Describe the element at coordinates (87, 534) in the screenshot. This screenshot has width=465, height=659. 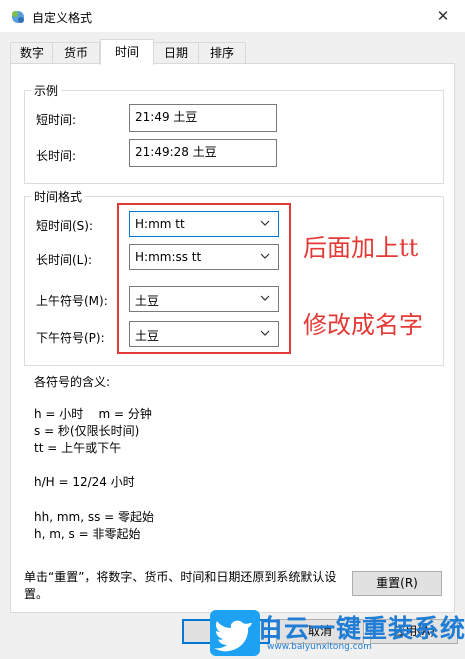
I see `meanings-line: h, m, s = 非零起始` at that location.